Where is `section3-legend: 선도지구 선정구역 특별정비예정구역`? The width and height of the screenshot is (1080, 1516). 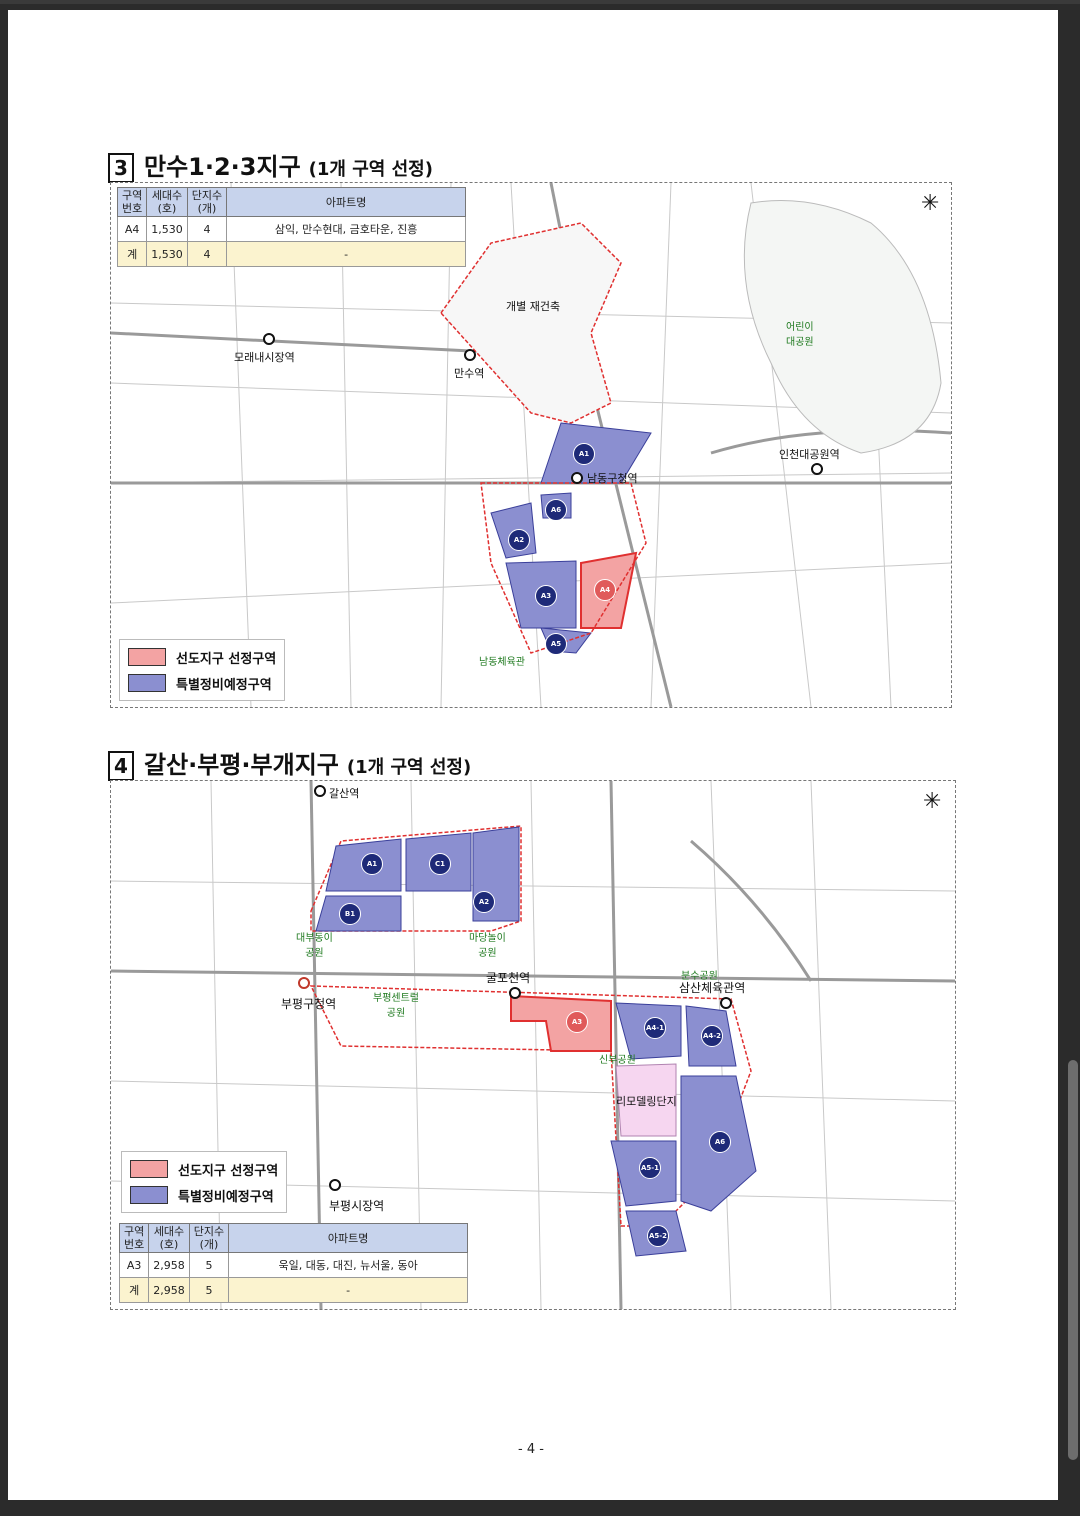
section3-legend: 선도지구 선정구역 특별정비예정구역 is located at coordinates (202, 670).